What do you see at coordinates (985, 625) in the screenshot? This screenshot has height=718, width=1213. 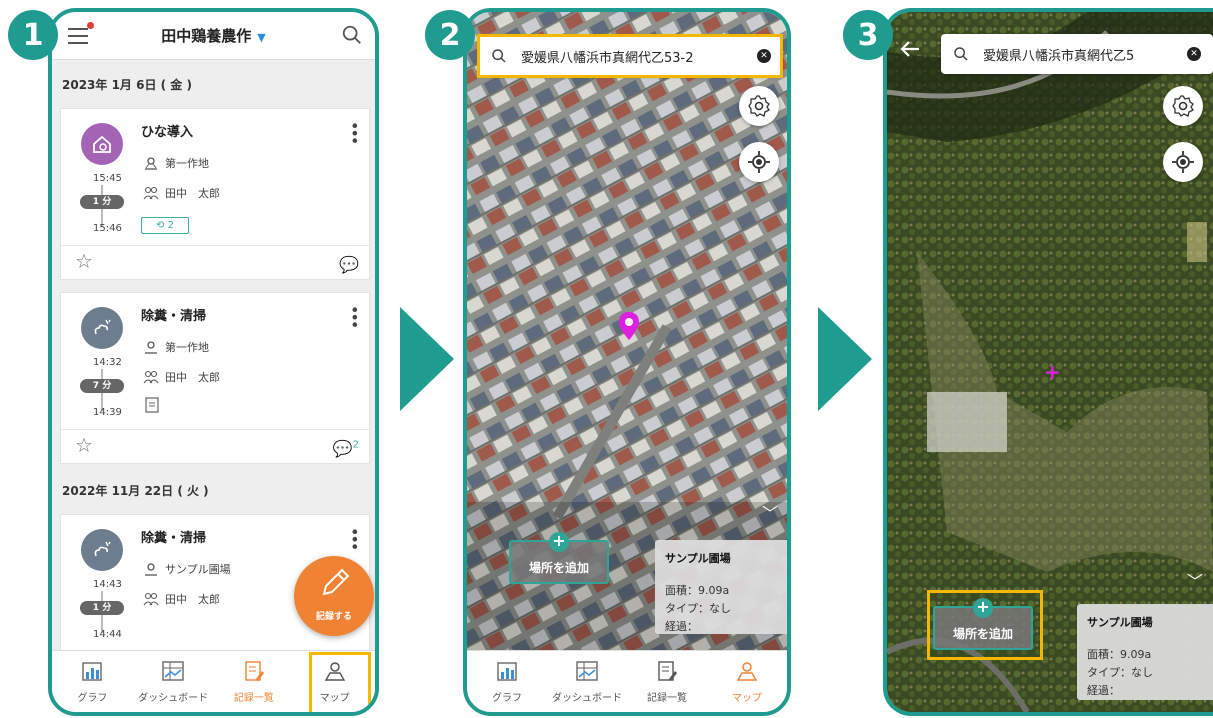 I see `highlight-add-place` at bounding box center [985, 625].